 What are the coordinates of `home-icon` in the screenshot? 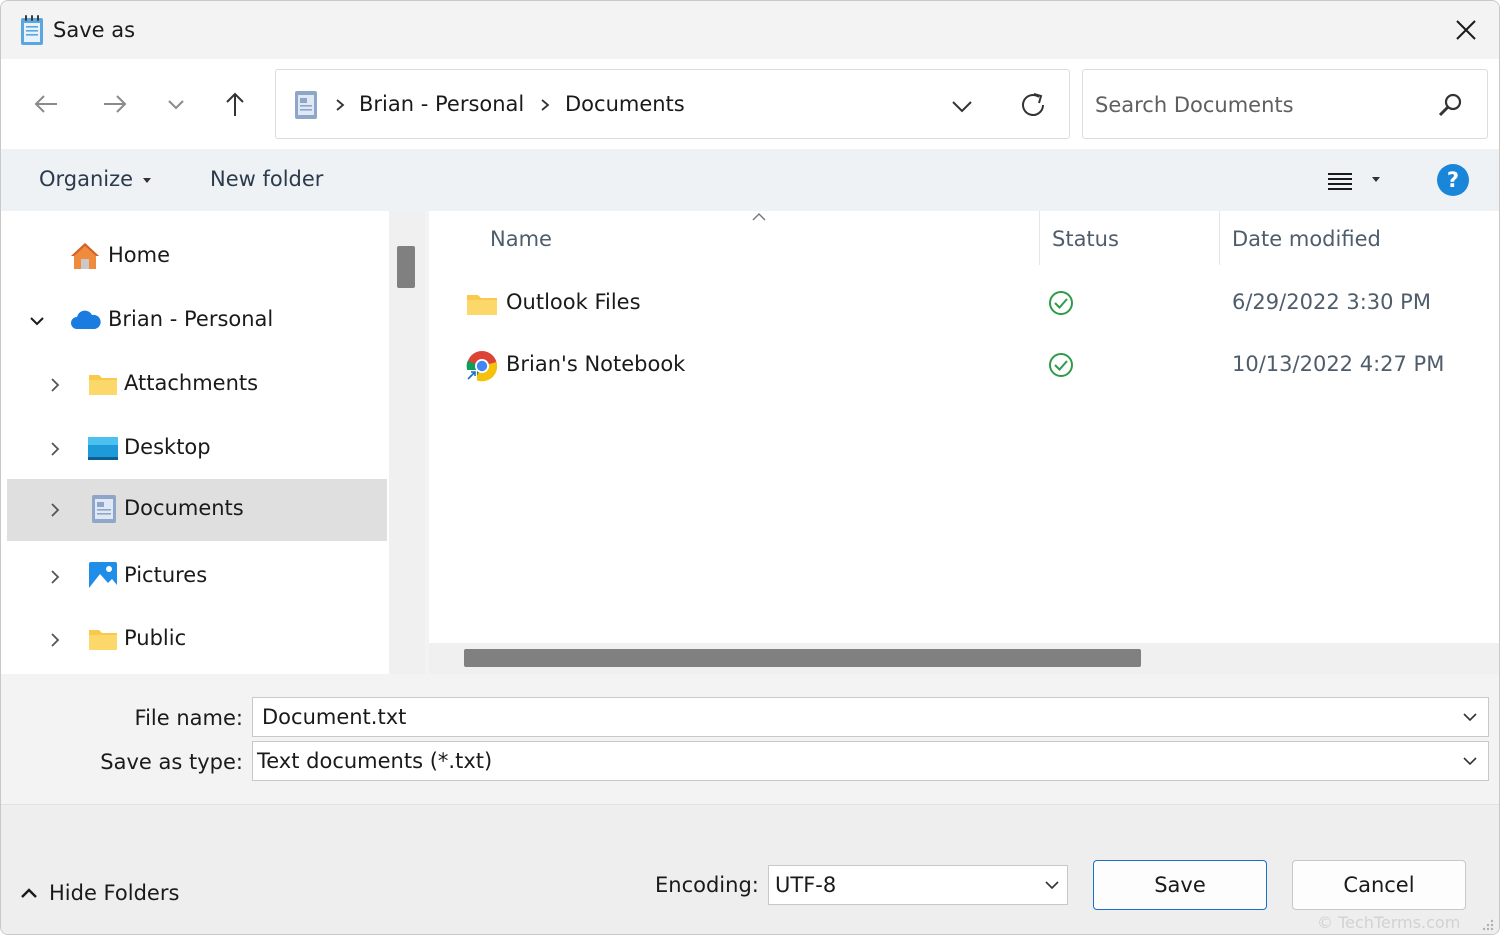 It's located at (85, 256).